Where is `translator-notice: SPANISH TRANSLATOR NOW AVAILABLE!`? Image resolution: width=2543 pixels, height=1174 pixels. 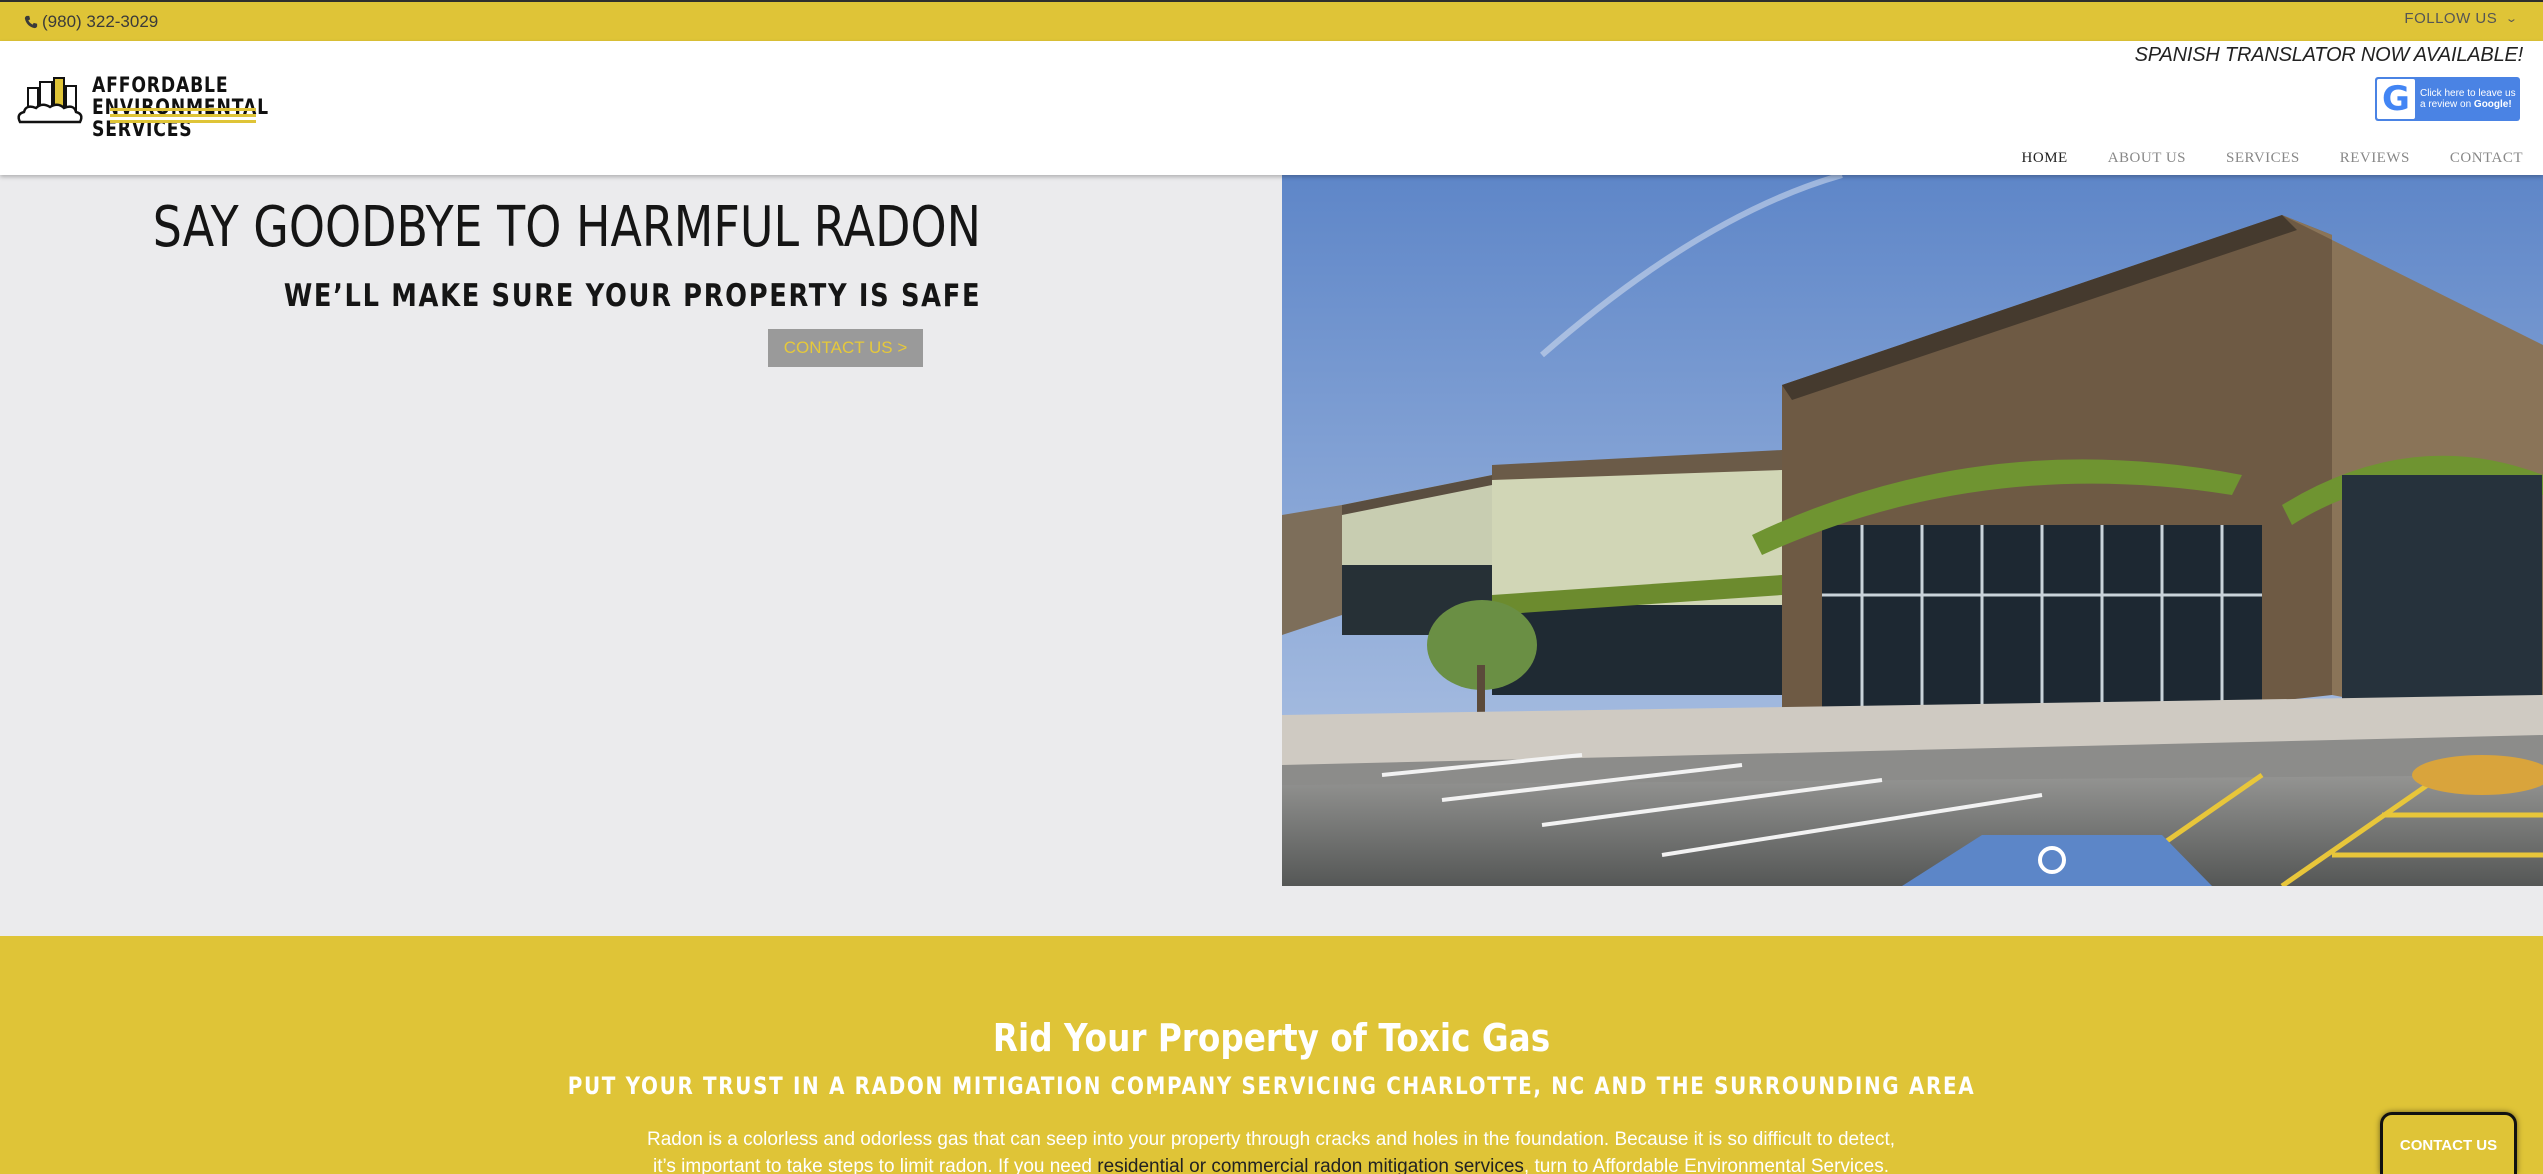
translator-notice: SPANISH TRANSLATOR NOW AVAILABLE! is located at coordinates (2329, 55).